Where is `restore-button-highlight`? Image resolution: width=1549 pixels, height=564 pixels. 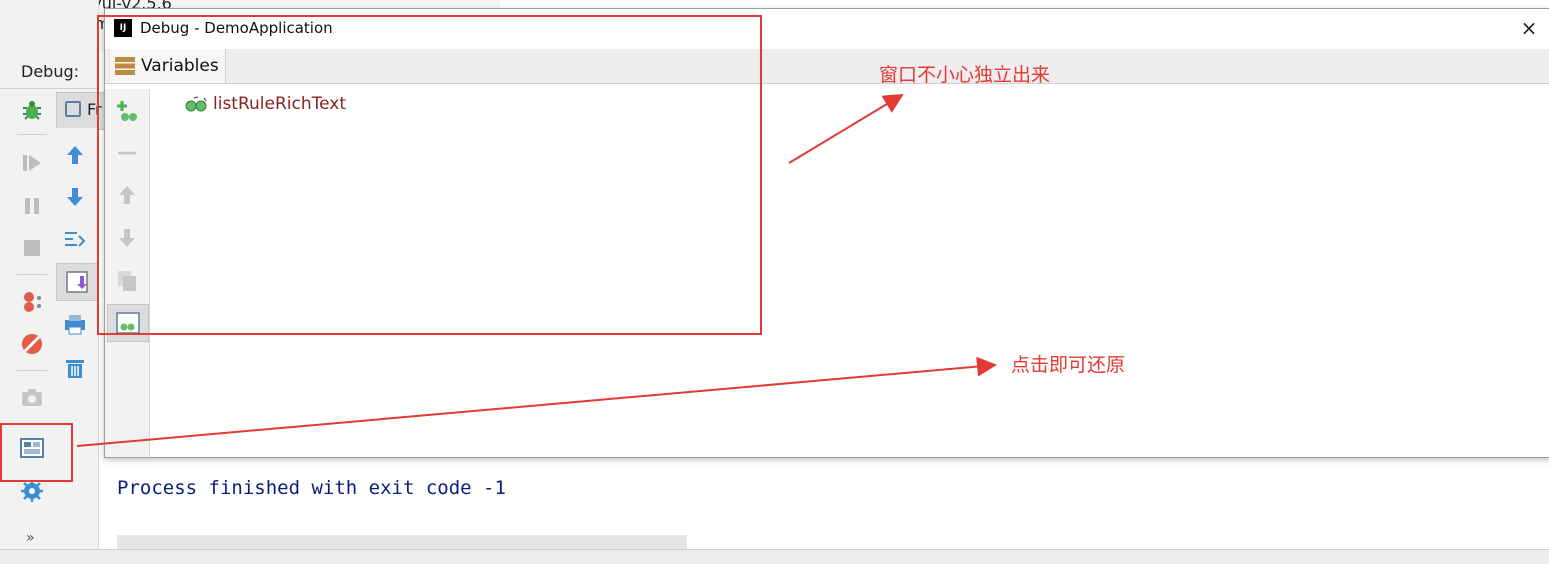
restore-button-highlight is located at coordinates (36, 452).